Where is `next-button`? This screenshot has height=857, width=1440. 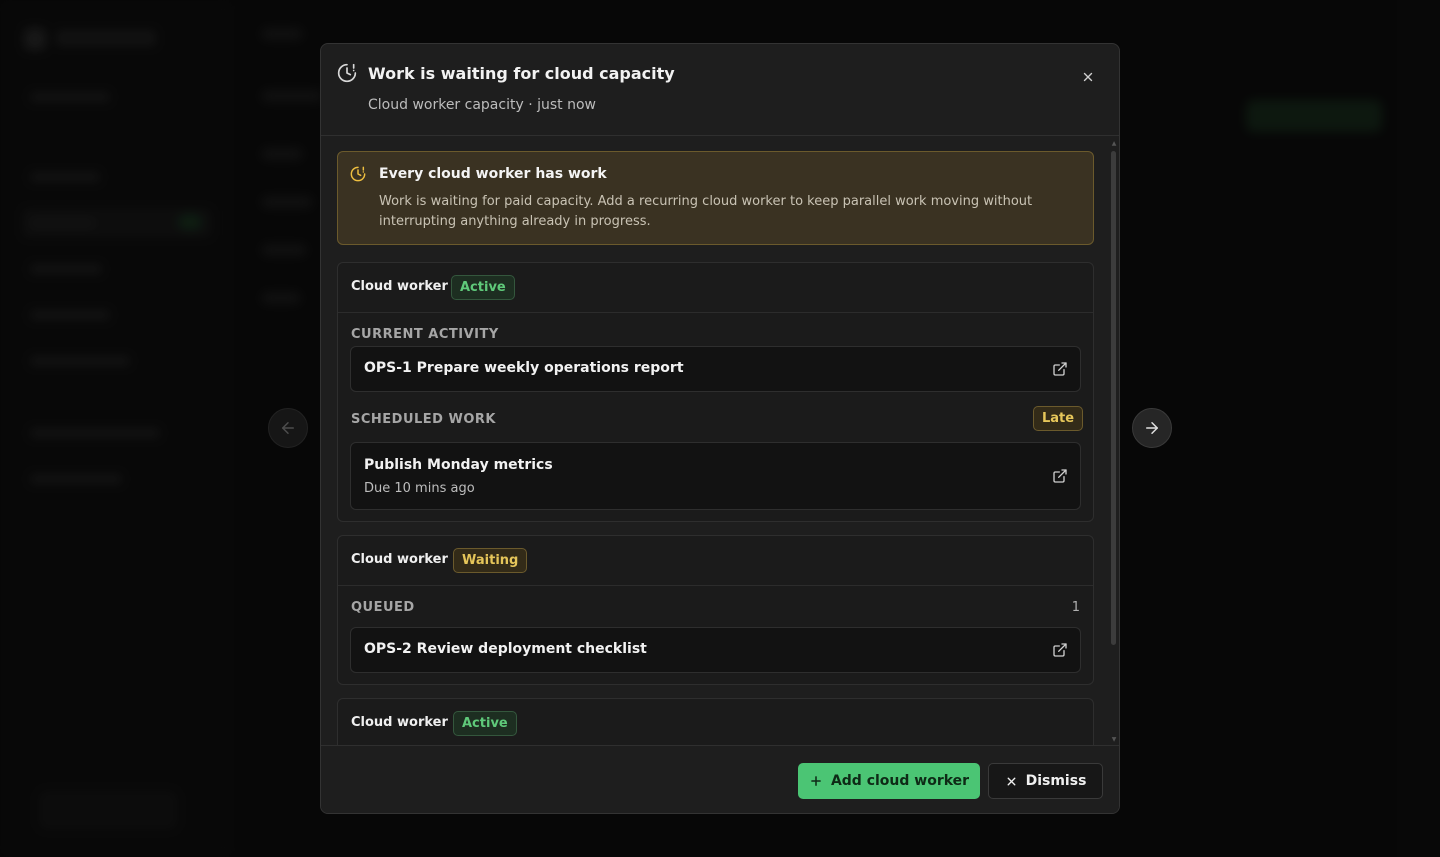 next-button is located at coordinates (1152, 428).